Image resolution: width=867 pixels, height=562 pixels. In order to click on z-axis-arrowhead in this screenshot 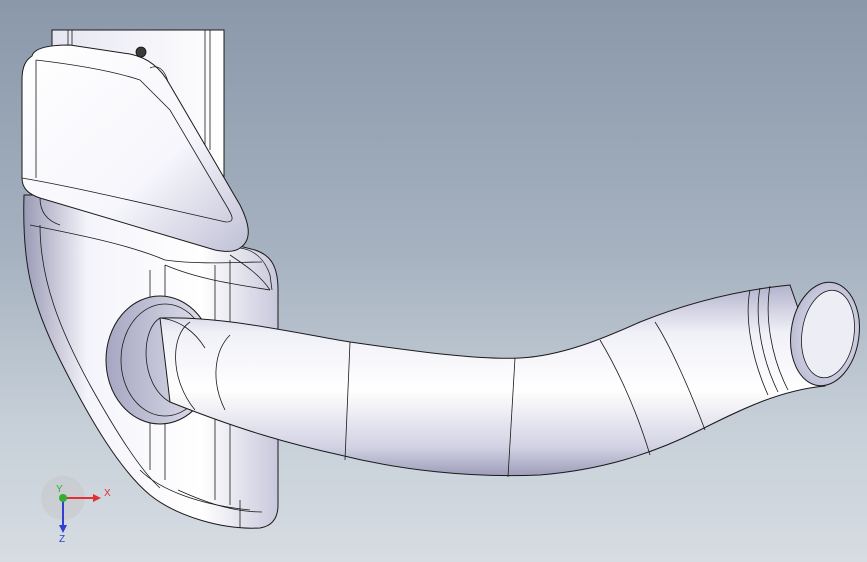, I will do `click(63, 529)`.